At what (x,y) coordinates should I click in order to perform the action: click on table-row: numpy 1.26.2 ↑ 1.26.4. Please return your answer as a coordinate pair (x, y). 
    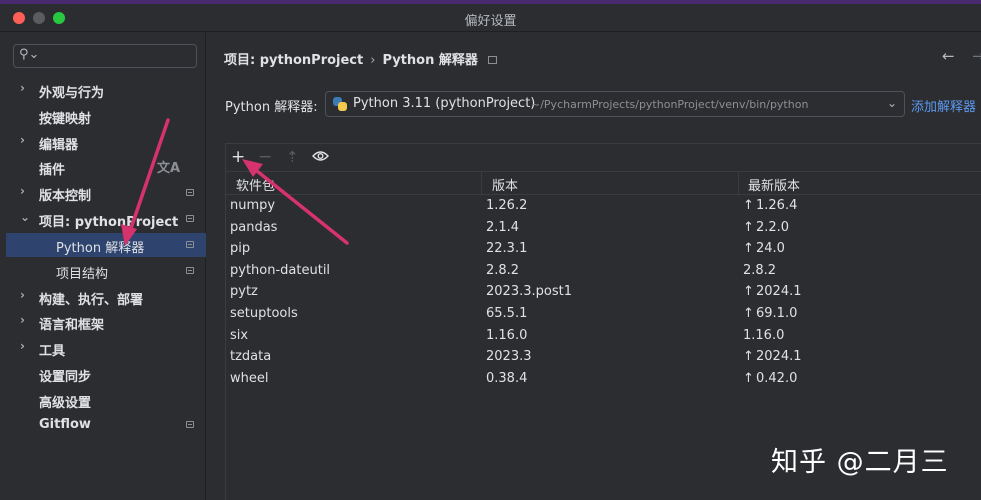
    Looking at the image, I should click on (603, 207).